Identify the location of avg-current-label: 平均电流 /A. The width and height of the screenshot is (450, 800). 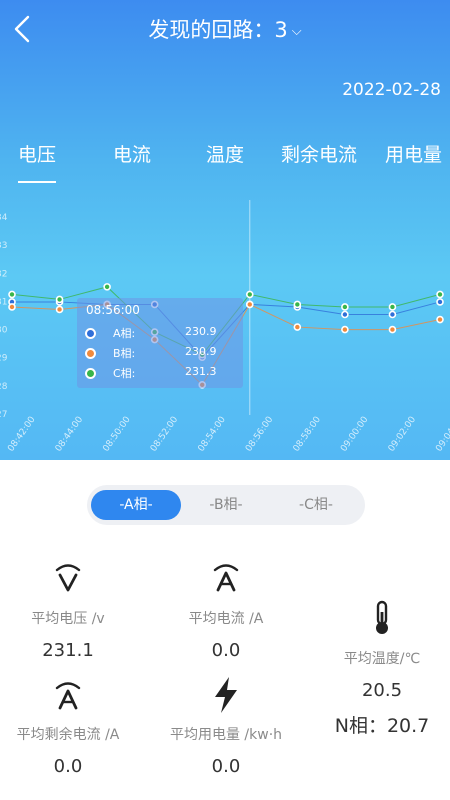
(226, 619).